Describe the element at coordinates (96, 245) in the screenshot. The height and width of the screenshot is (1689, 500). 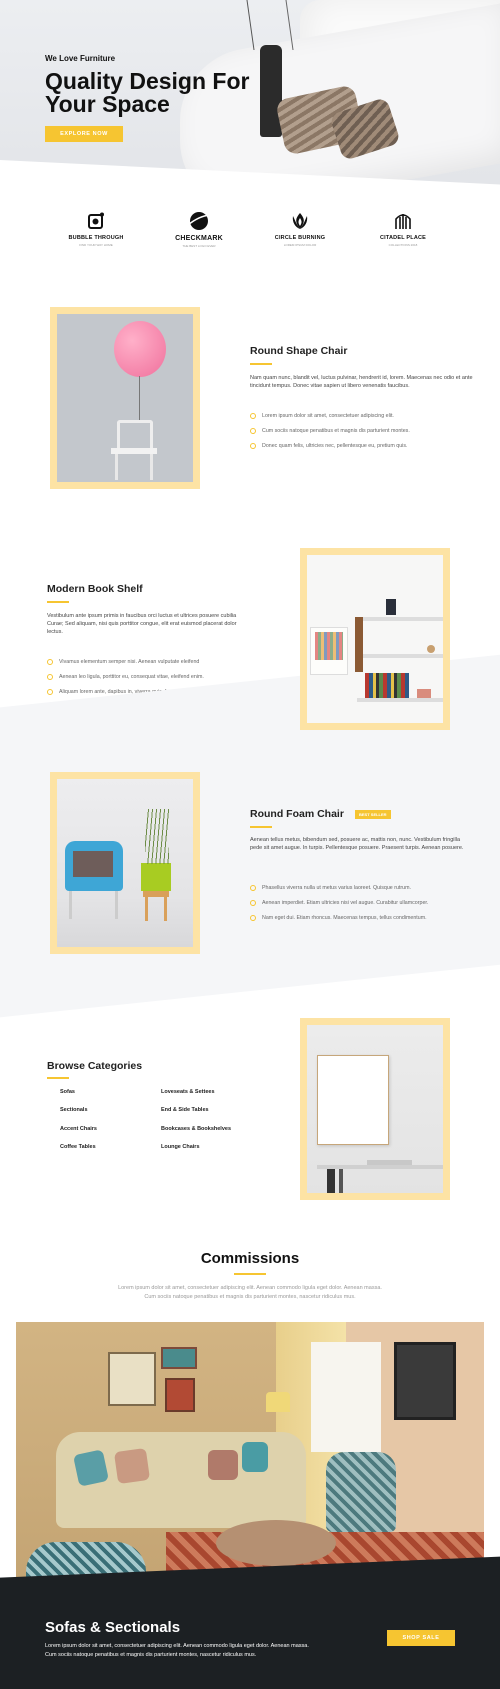
I see `logo-tagline: FIND YOUR WAY HOME` at that location.